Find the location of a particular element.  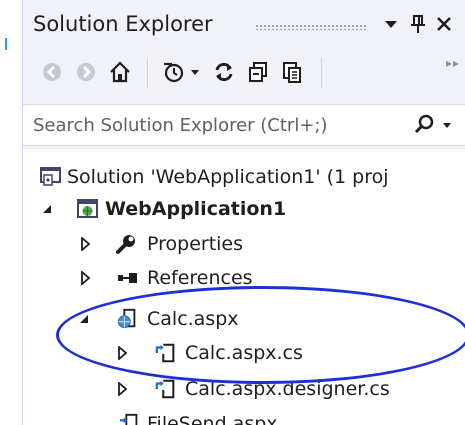

tree-item-label: References is located at coordinates (200, 278).